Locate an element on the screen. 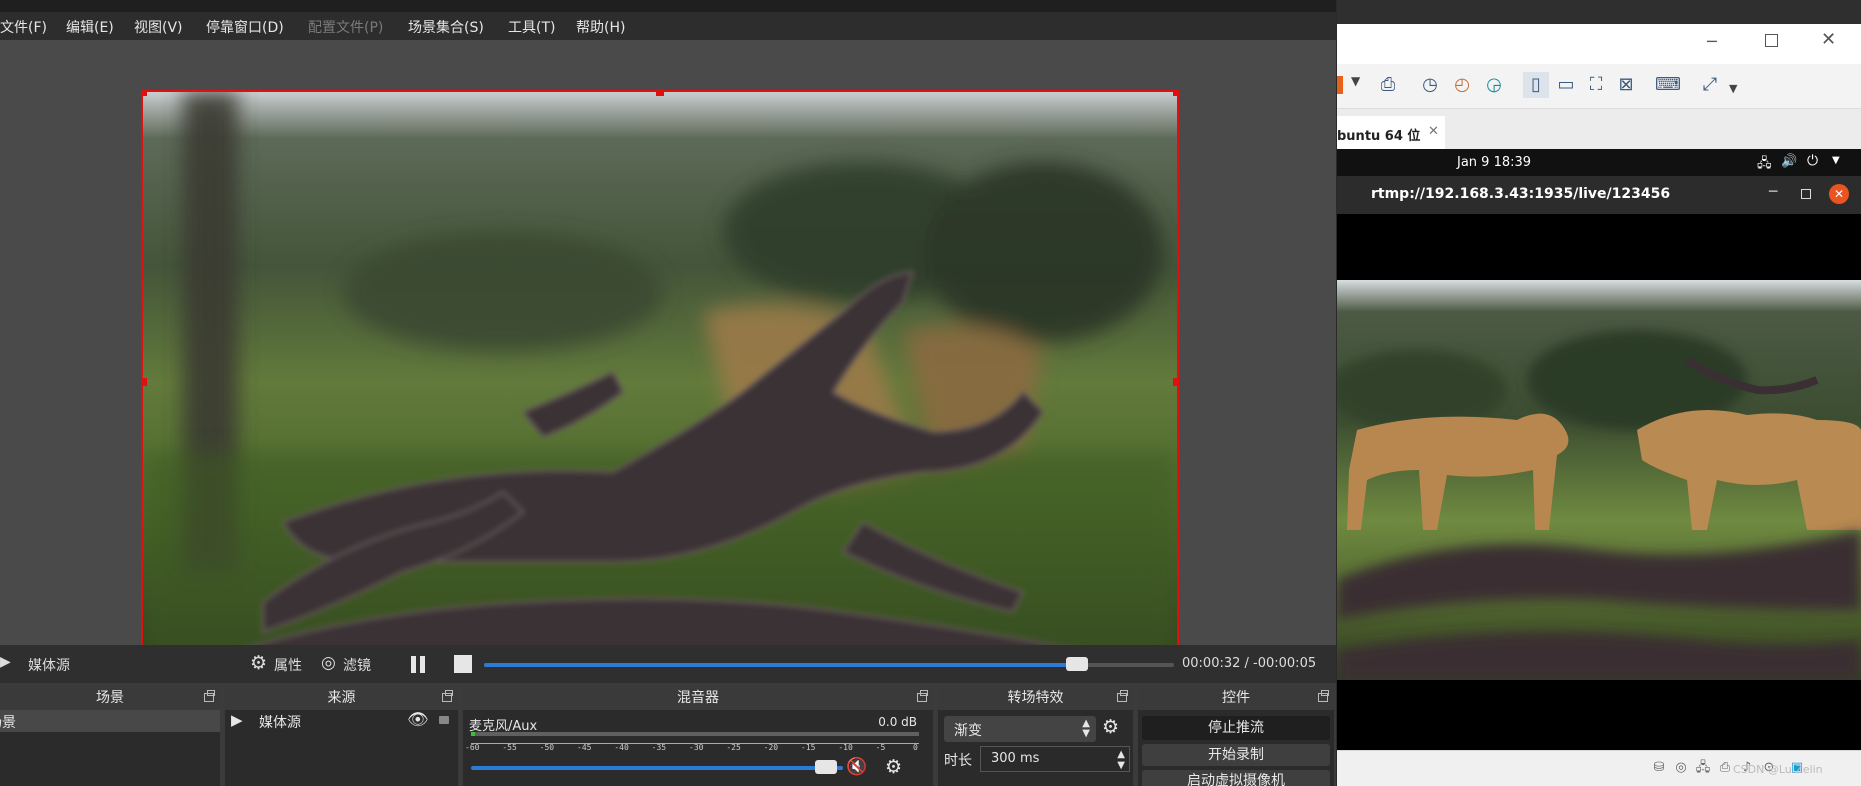  dropdown-arrow-icon: ▼ is located at coordinates (1355, 81).